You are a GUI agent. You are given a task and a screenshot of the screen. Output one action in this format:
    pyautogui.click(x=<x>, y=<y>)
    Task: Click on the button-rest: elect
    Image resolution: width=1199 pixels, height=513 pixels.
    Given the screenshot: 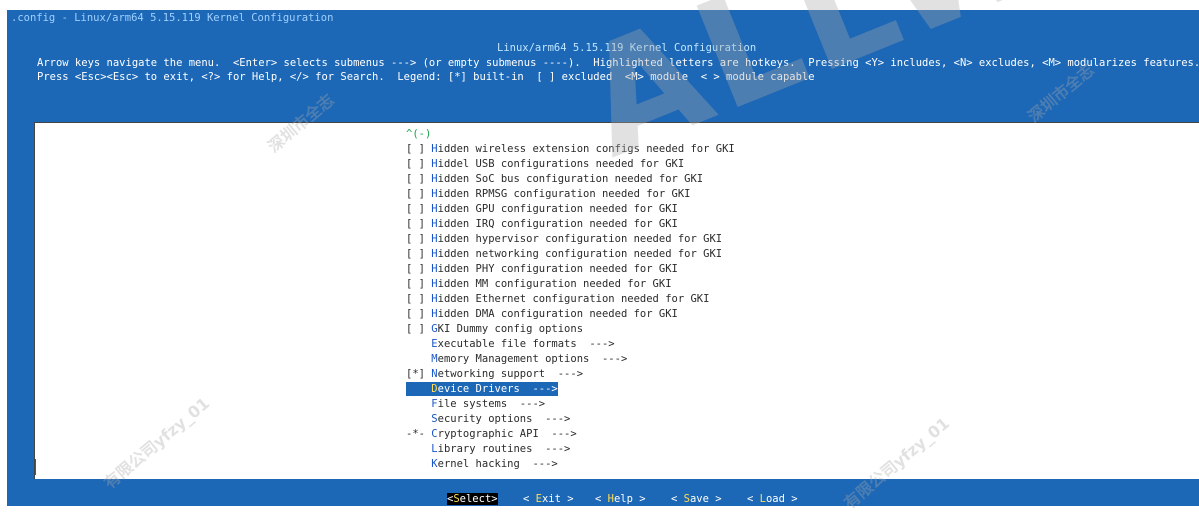 What is the action you would take?
    pyautogui.click(x=475, y=499)
    